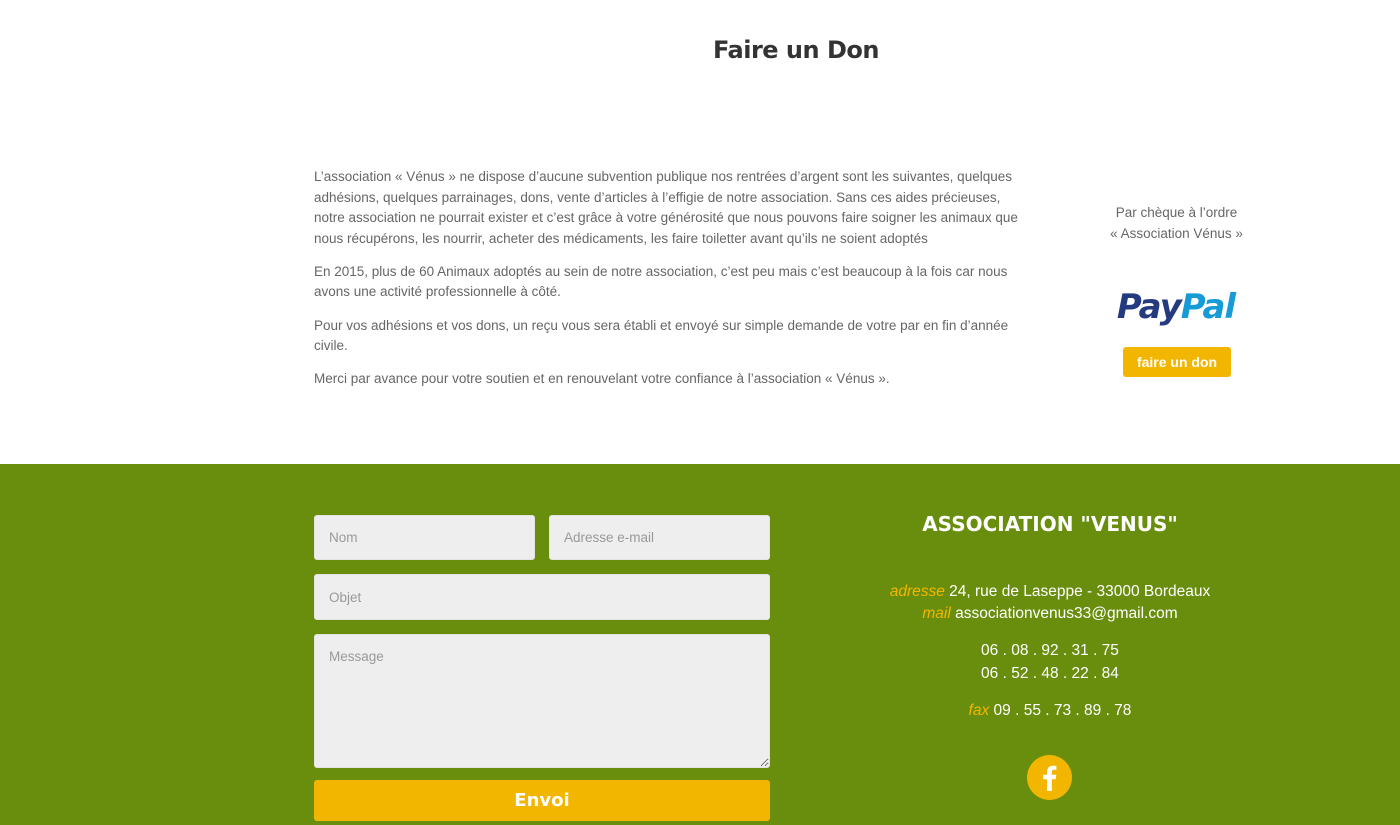 The height and width of the screenshot is (825, 1400). Describe the element at coordinates (917, 591) in the screenshot. I see `address-label: adresse` at that location.